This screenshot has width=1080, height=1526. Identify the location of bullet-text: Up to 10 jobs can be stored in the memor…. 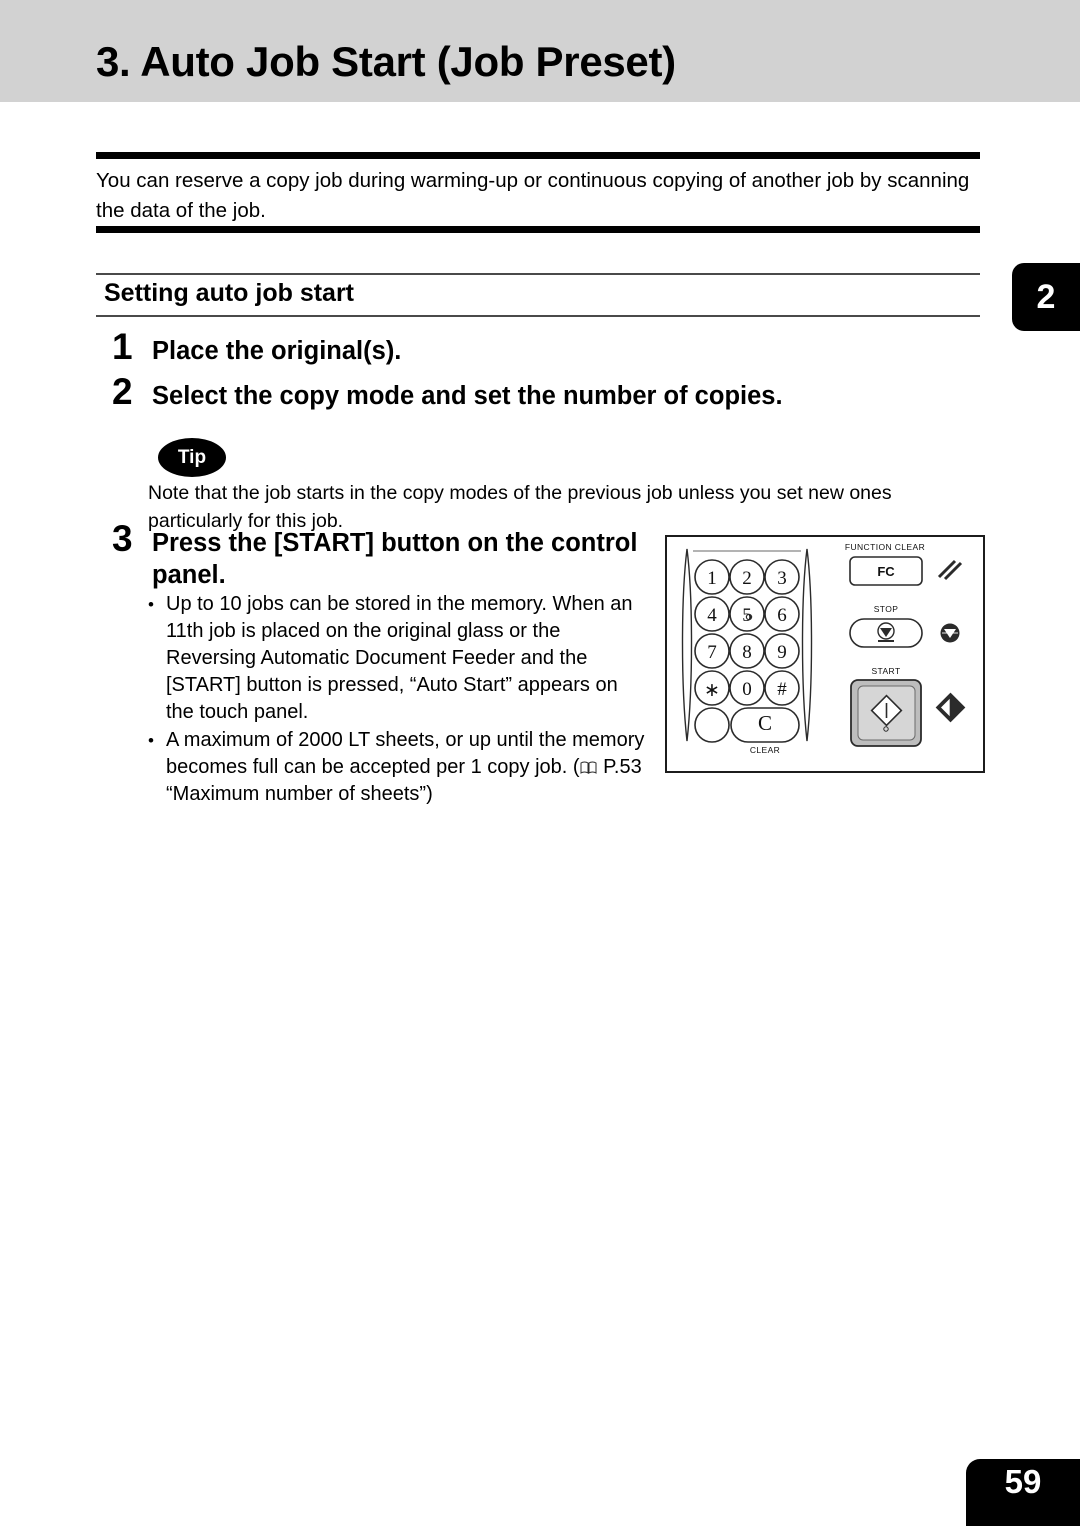
(399, 658).